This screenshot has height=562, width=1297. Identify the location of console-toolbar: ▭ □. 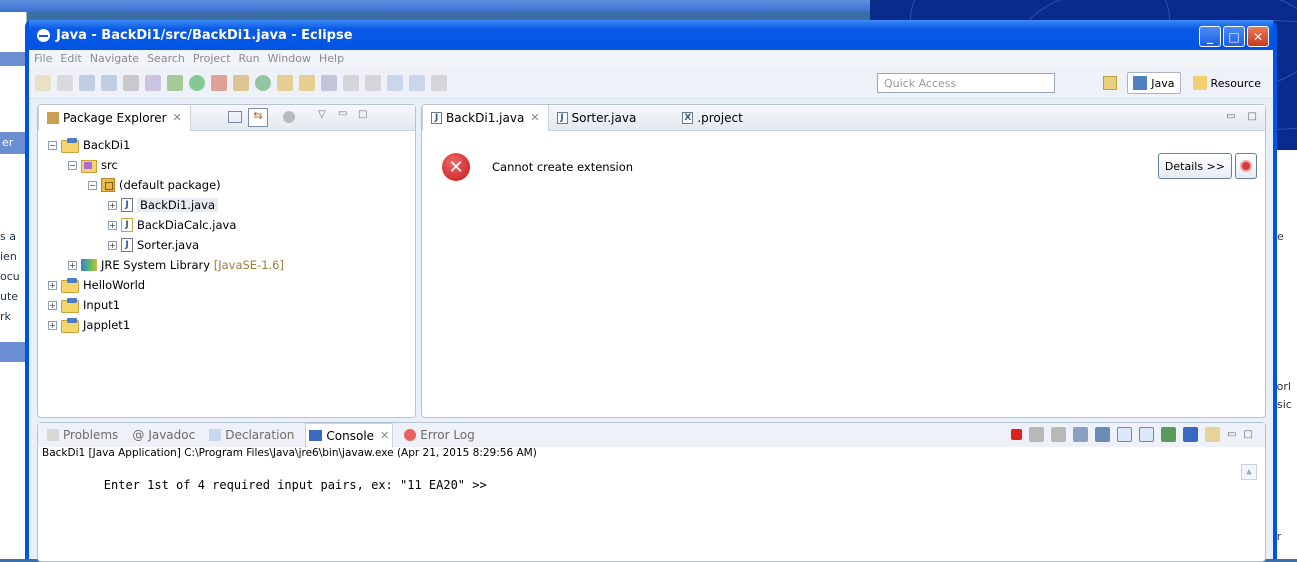
(1132, 434).